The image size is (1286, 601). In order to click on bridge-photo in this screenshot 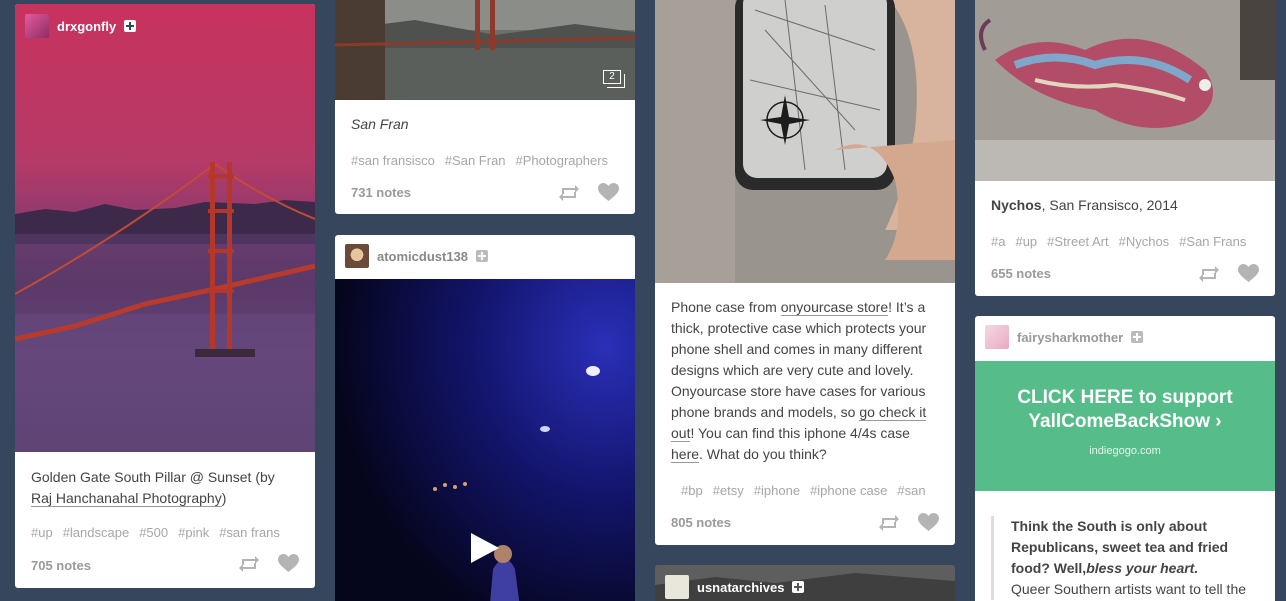, I will do `click(485, 50)`.